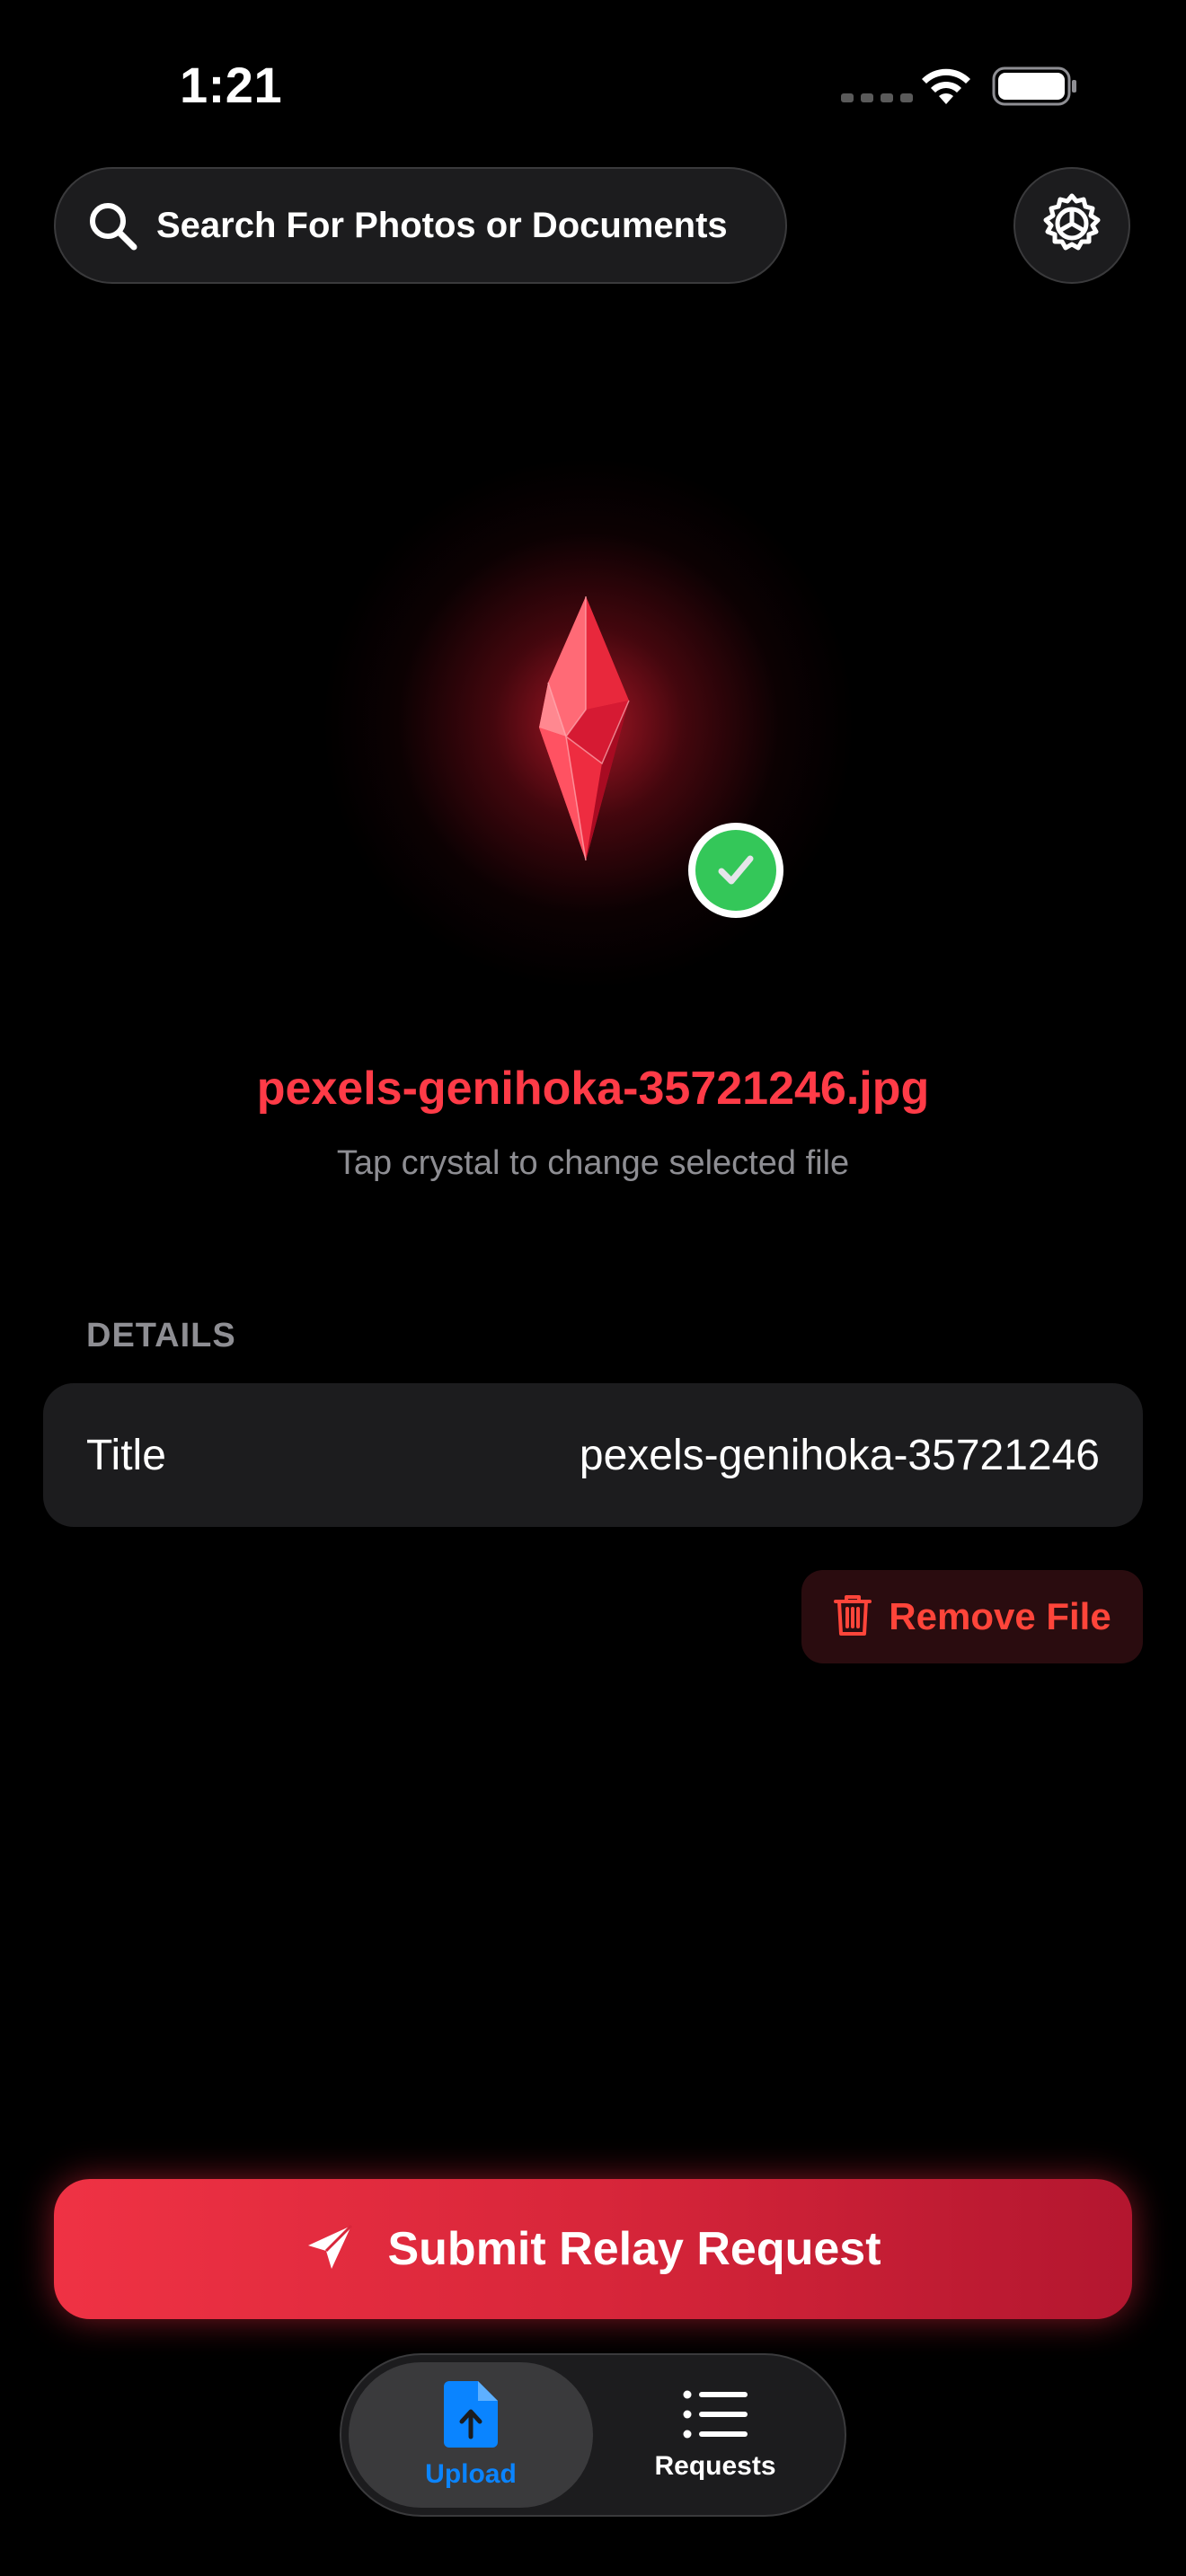 This screenshot has width=1186, height=2576. I want to click on tab-bar: Upload Requests, so click(593, 2435).